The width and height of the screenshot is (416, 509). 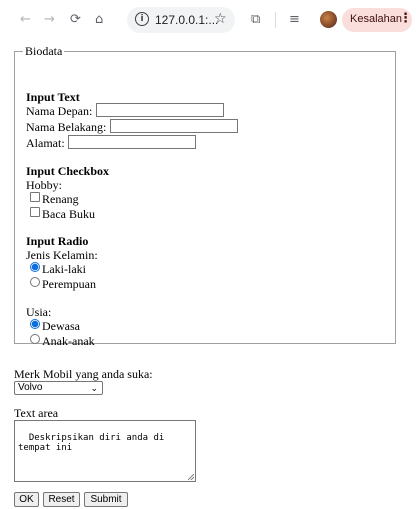 I want to click on more-menu-icon: ⋮, so click(x=405, y=18).